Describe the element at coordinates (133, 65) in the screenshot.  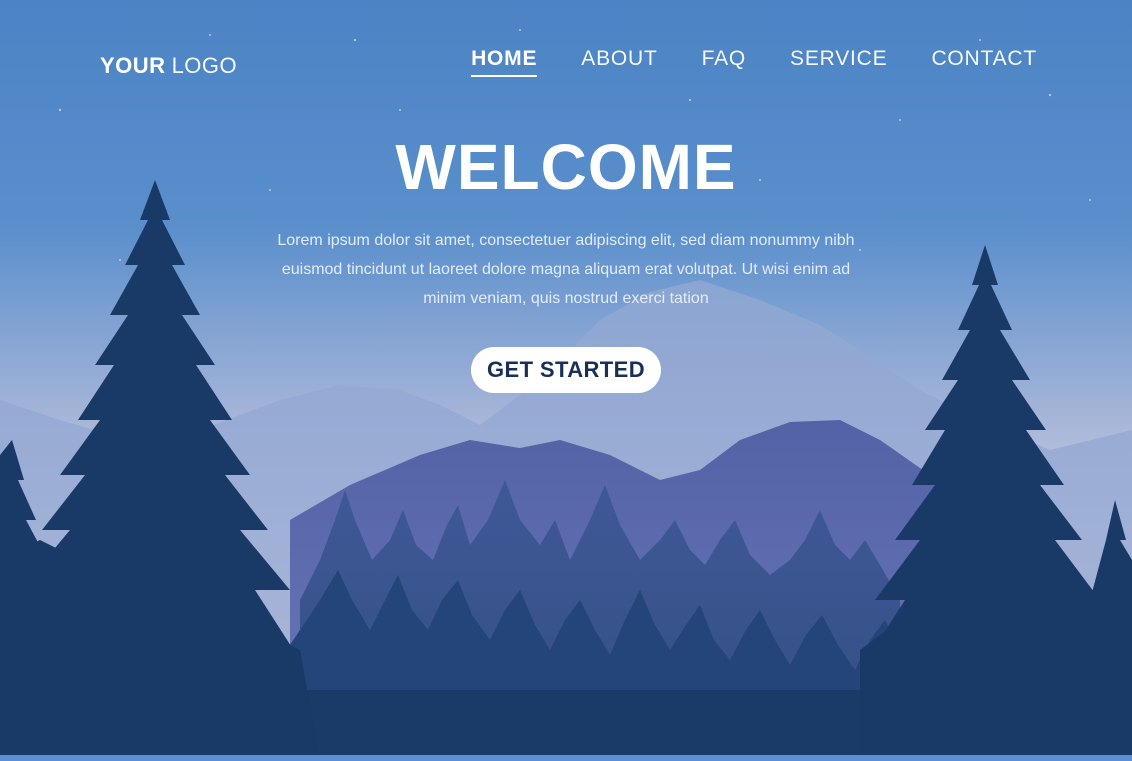
I see `logo-primary: YOUR` at that location.